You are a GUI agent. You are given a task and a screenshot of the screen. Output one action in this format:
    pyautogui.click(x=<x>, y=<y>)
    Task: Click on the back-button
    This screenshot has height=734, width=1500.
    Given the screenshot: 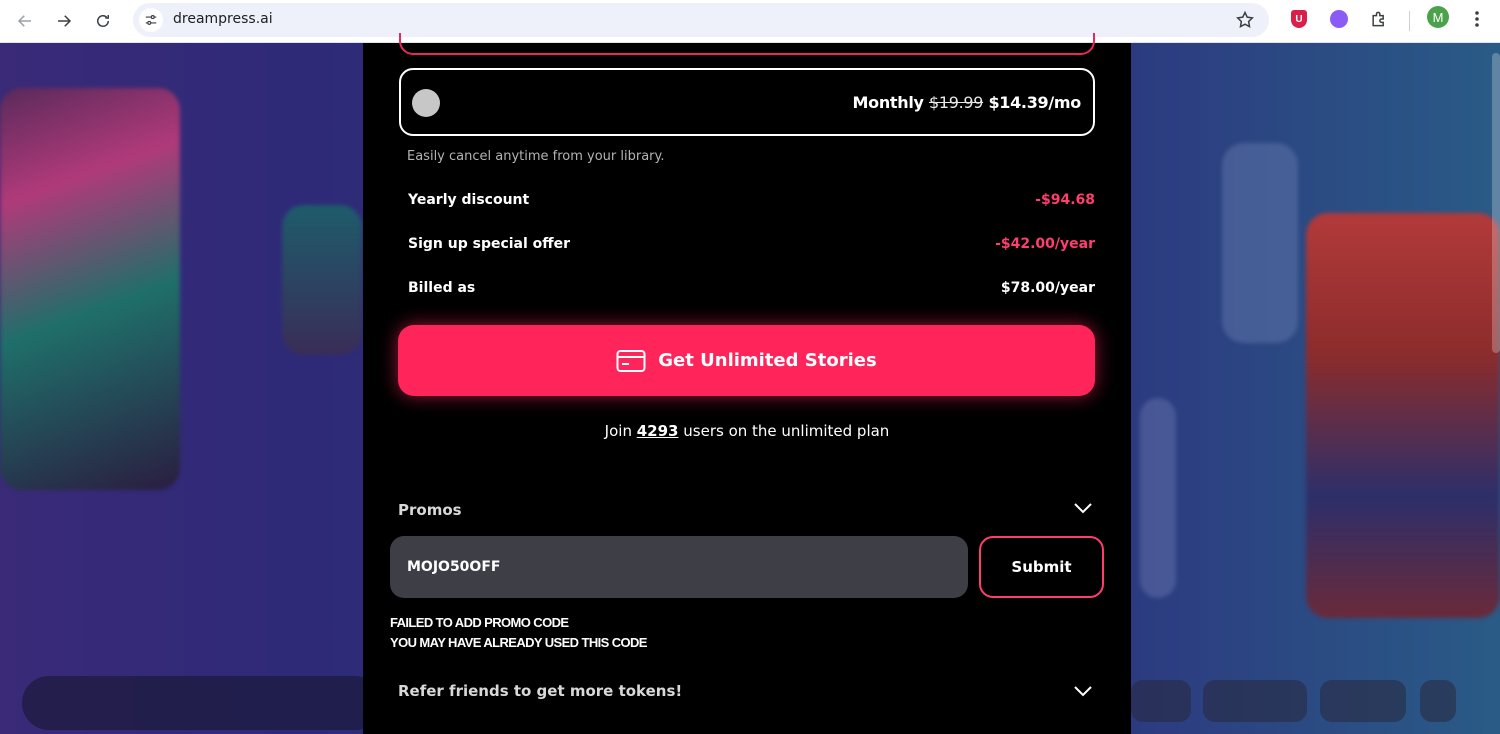 What is the action you would take?
    pyautogui.click(x=25, y=21)
    